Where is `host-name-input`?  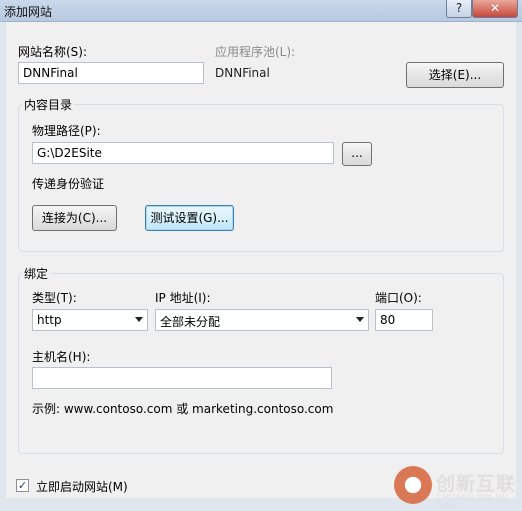 host-name-input is located at coordinates (182, 378).